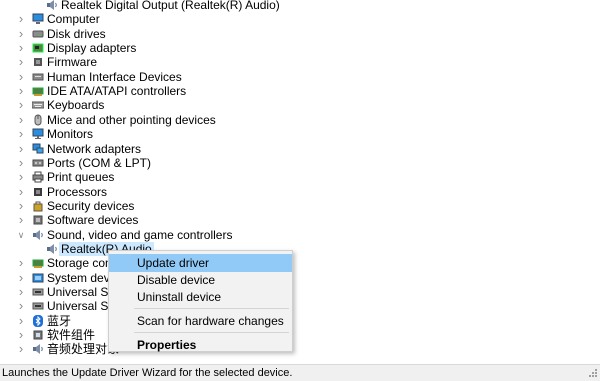  What do you see at coordinates (38, 320) in the screenshot?
I see `bluetooth-icon` at bounding box center [38, 320].